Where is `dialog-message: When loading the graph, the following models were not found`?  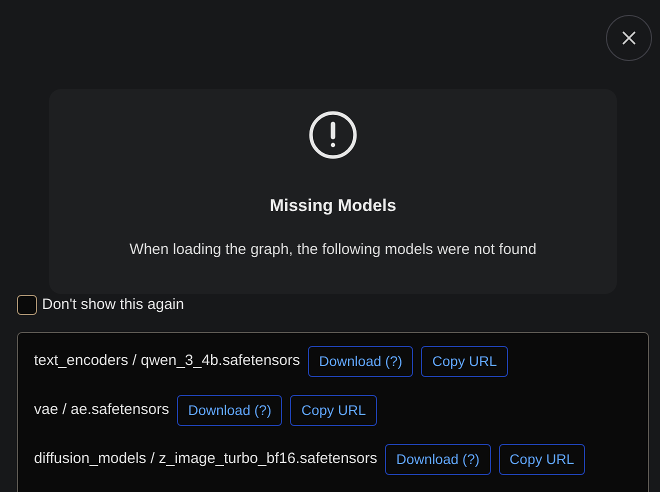 dialog-message: When loading the graph, the following models were not found is located at coordinates (333, 250).